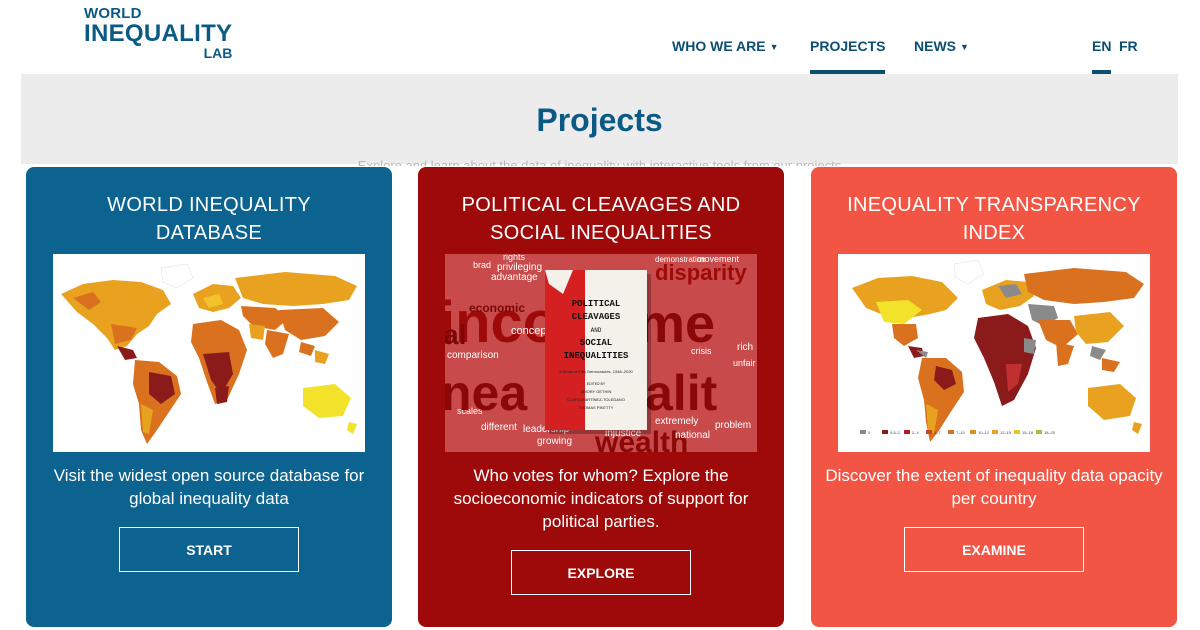 This screenshot has width=1200, height=630. I want to click on book-title-line1: POLITICAL, so click(596, 304).